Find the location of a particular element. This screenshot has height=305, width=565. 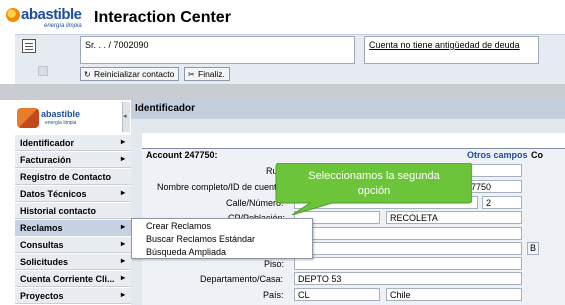

sidebar-item-label: Proyectos is located at coordinates (42, 296).